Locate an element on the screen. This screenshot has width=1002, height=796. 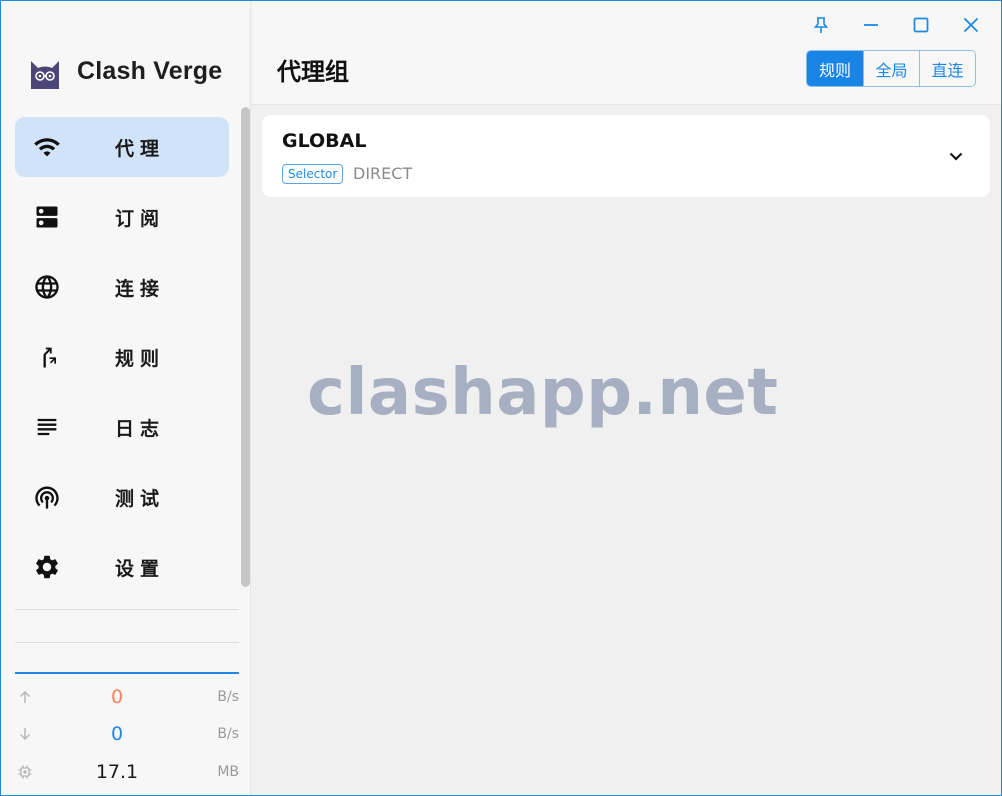
sidebar-item-settings: 设置 is located at coordinates (122, 567).